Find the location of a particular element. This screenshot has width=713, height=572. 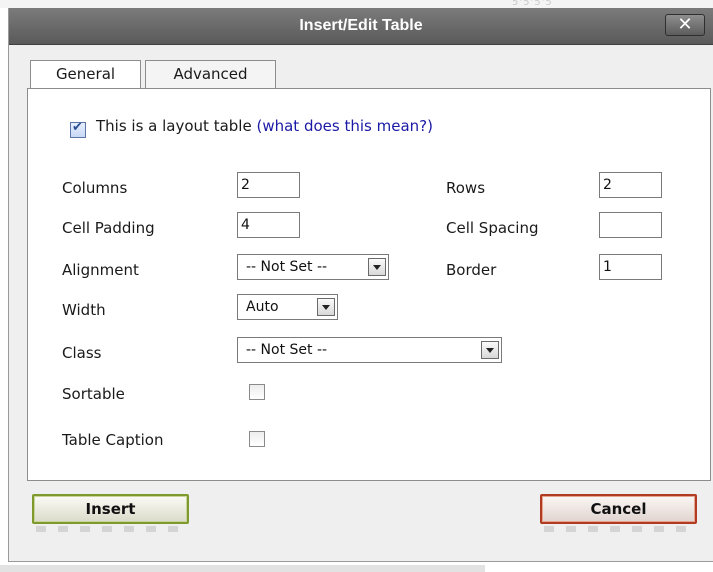

close-button: ✕ is located at coordinates (685, 25).